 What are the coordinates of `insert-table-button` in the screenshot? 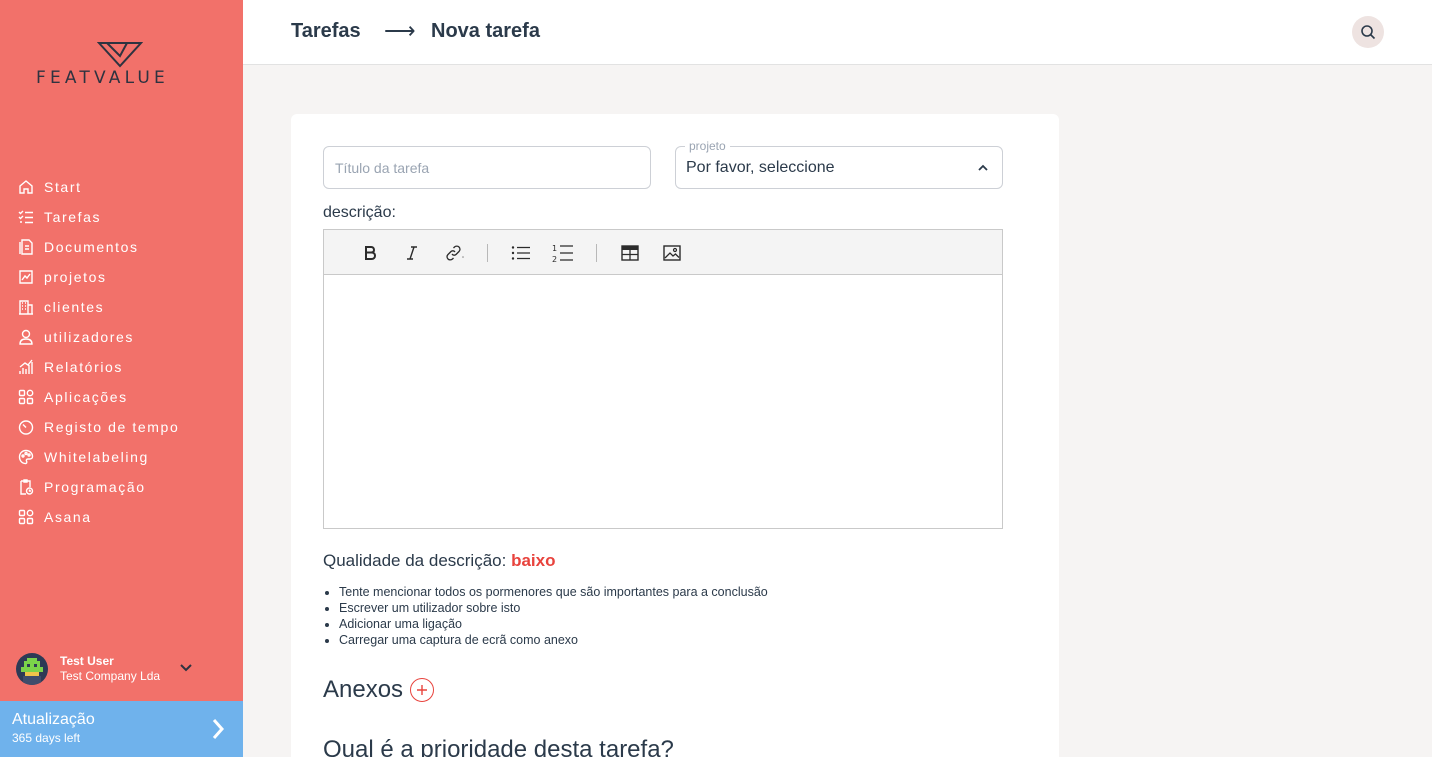 It's located at (630, 253).